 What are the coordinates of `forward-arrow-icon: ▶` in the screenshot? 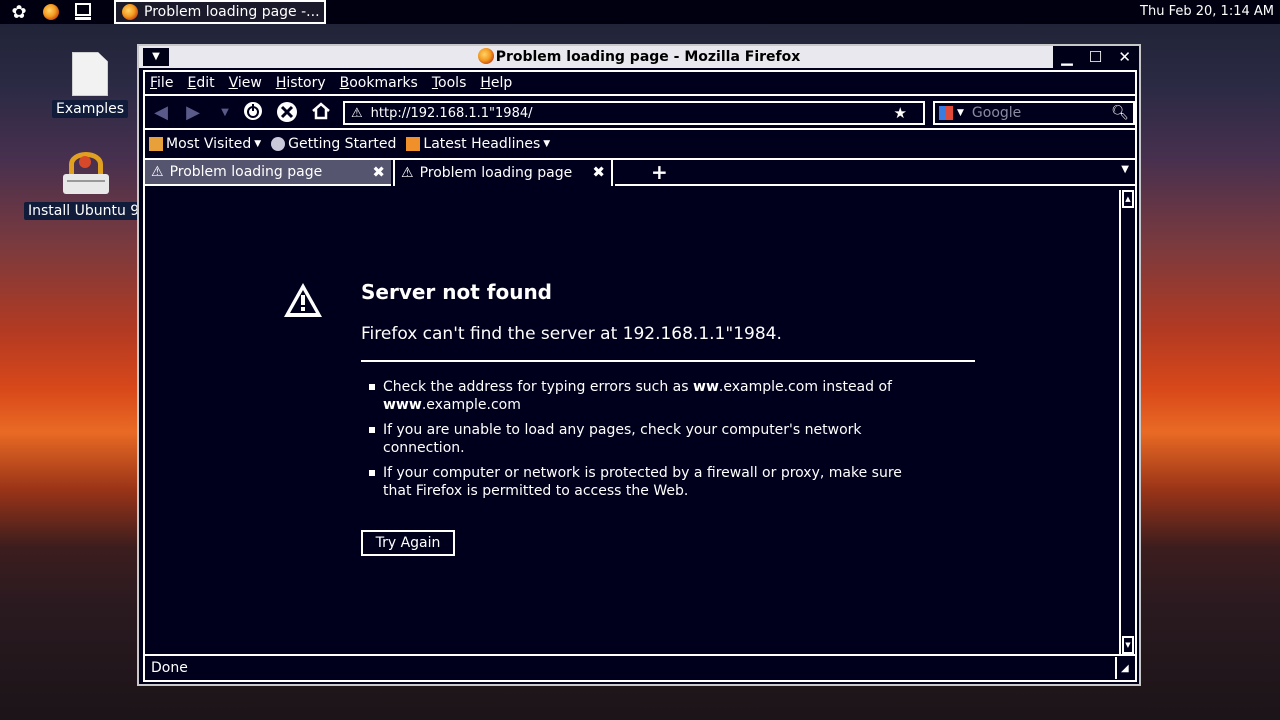 It's located at (193, 113).